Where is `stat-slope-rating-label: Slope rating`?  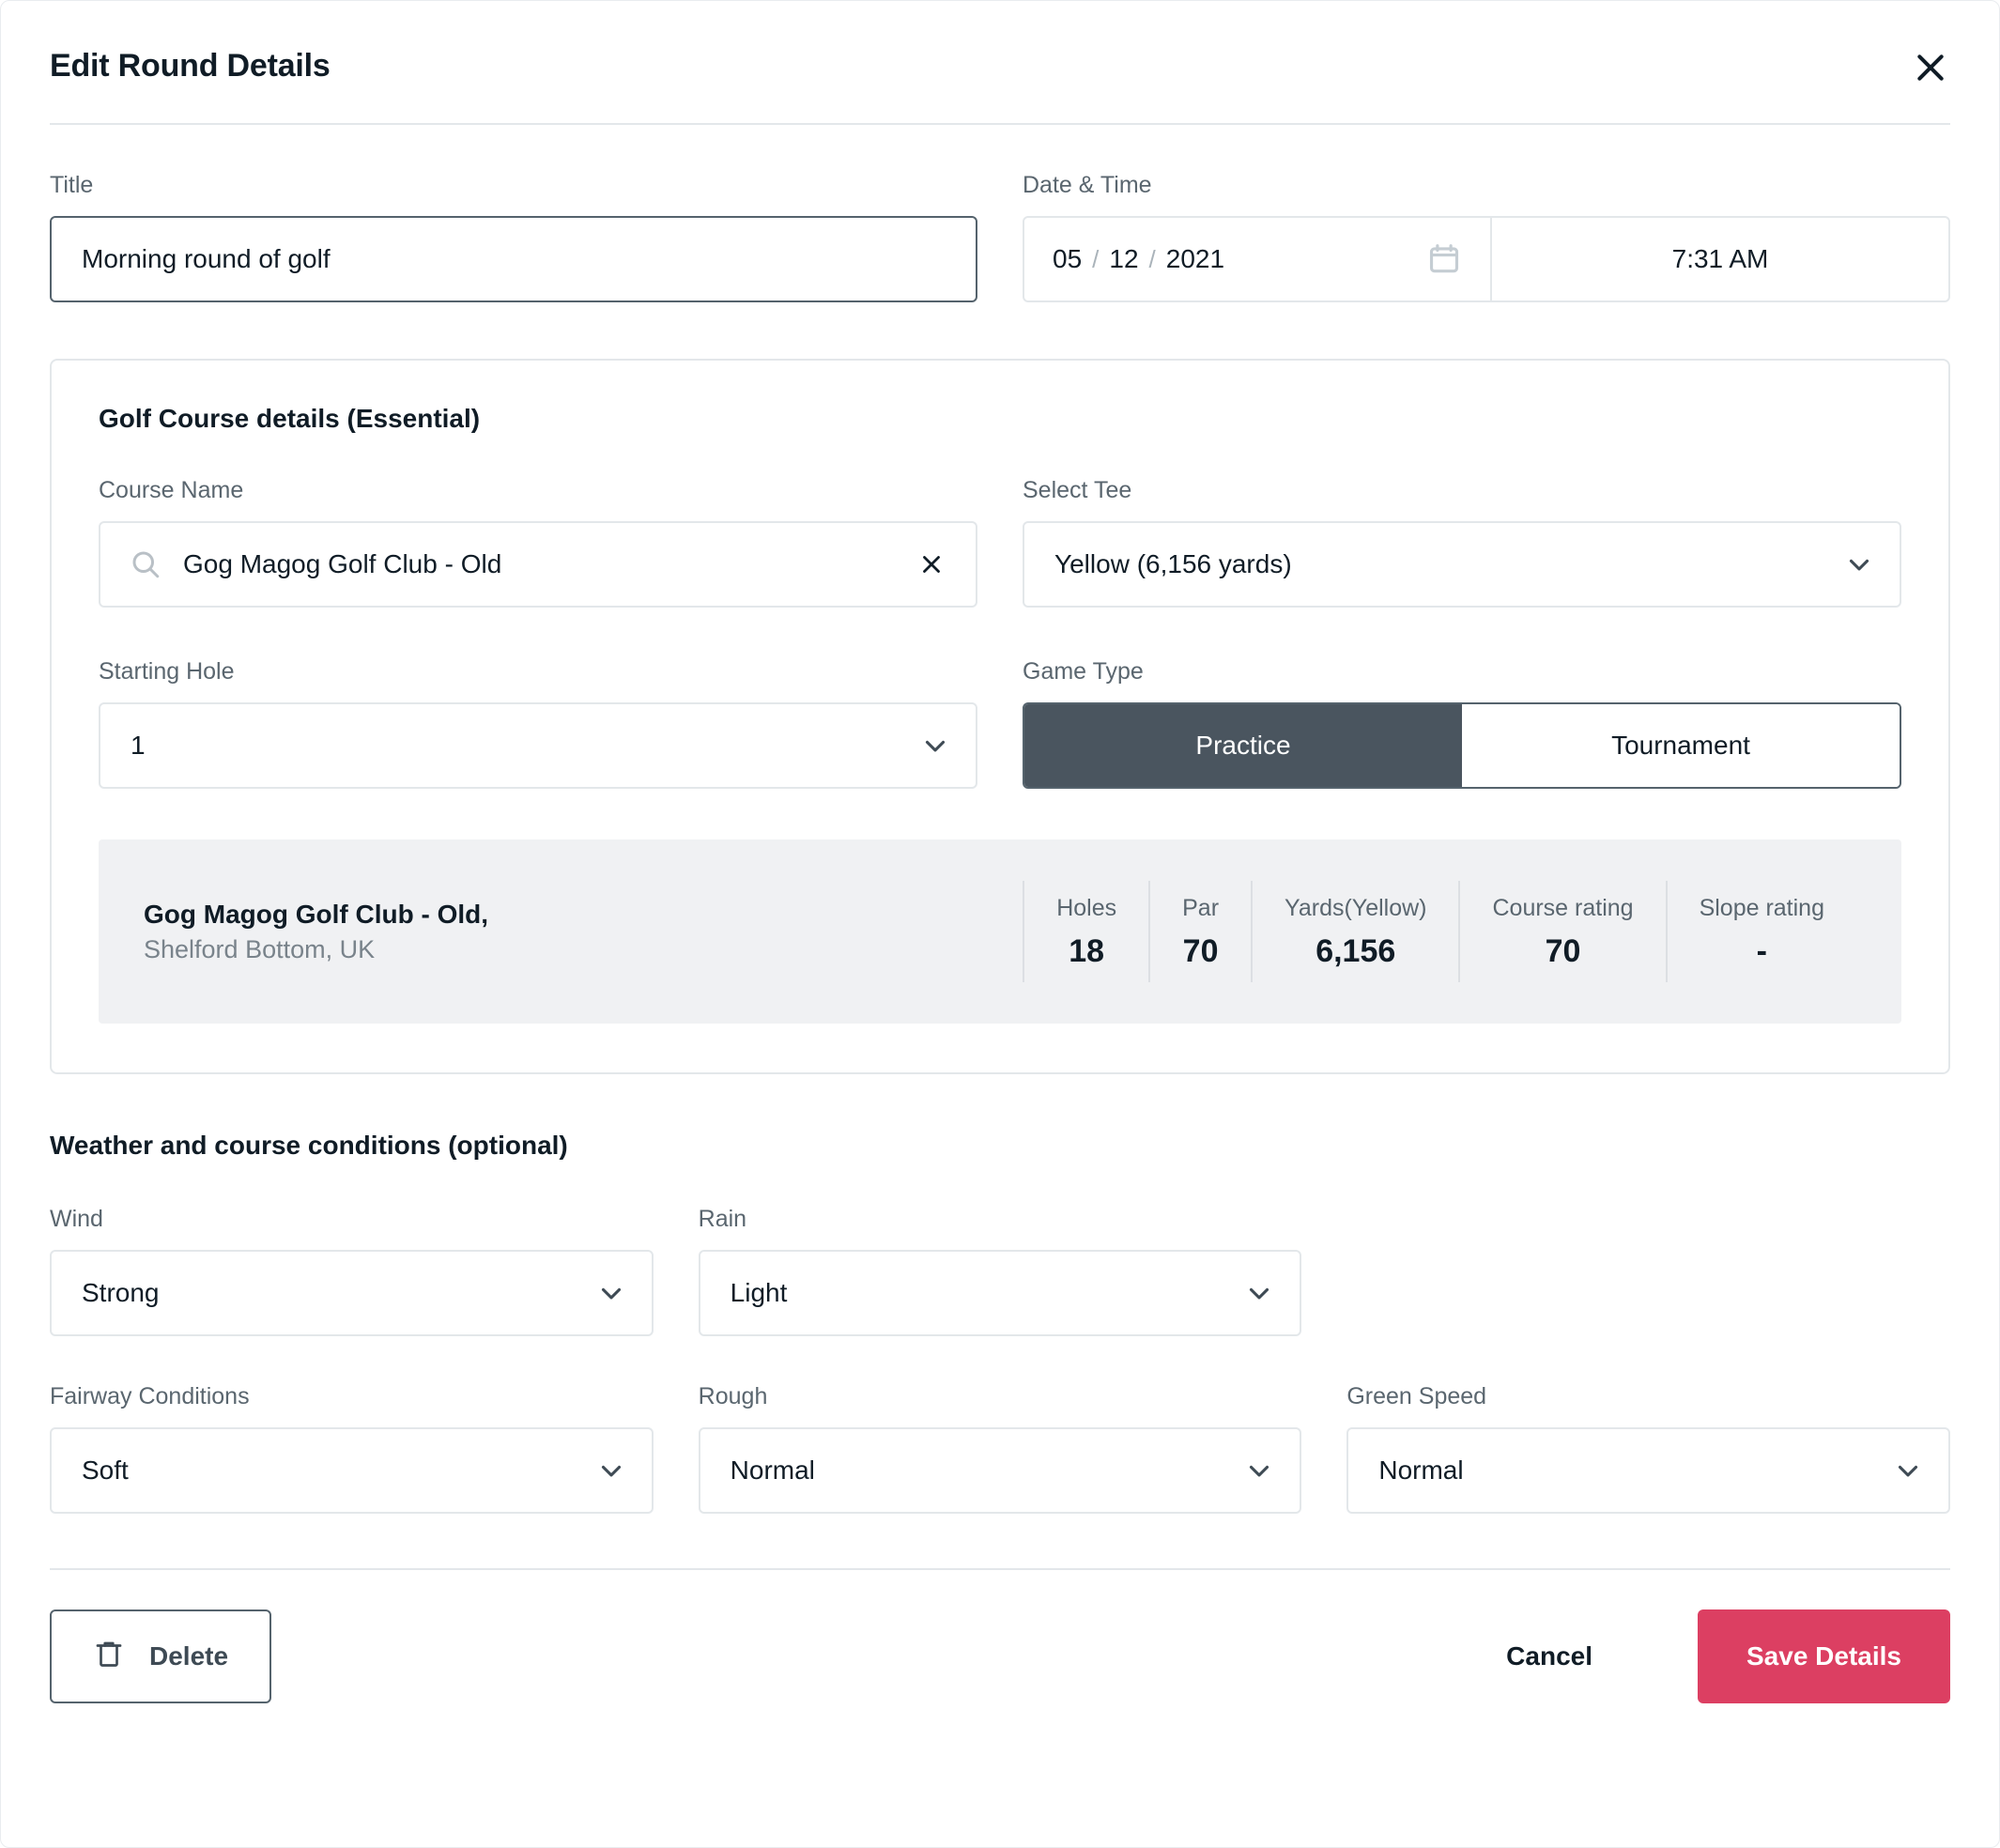
stat-slope-rating-label: Slope rating is located at coordinates (1761, 907).